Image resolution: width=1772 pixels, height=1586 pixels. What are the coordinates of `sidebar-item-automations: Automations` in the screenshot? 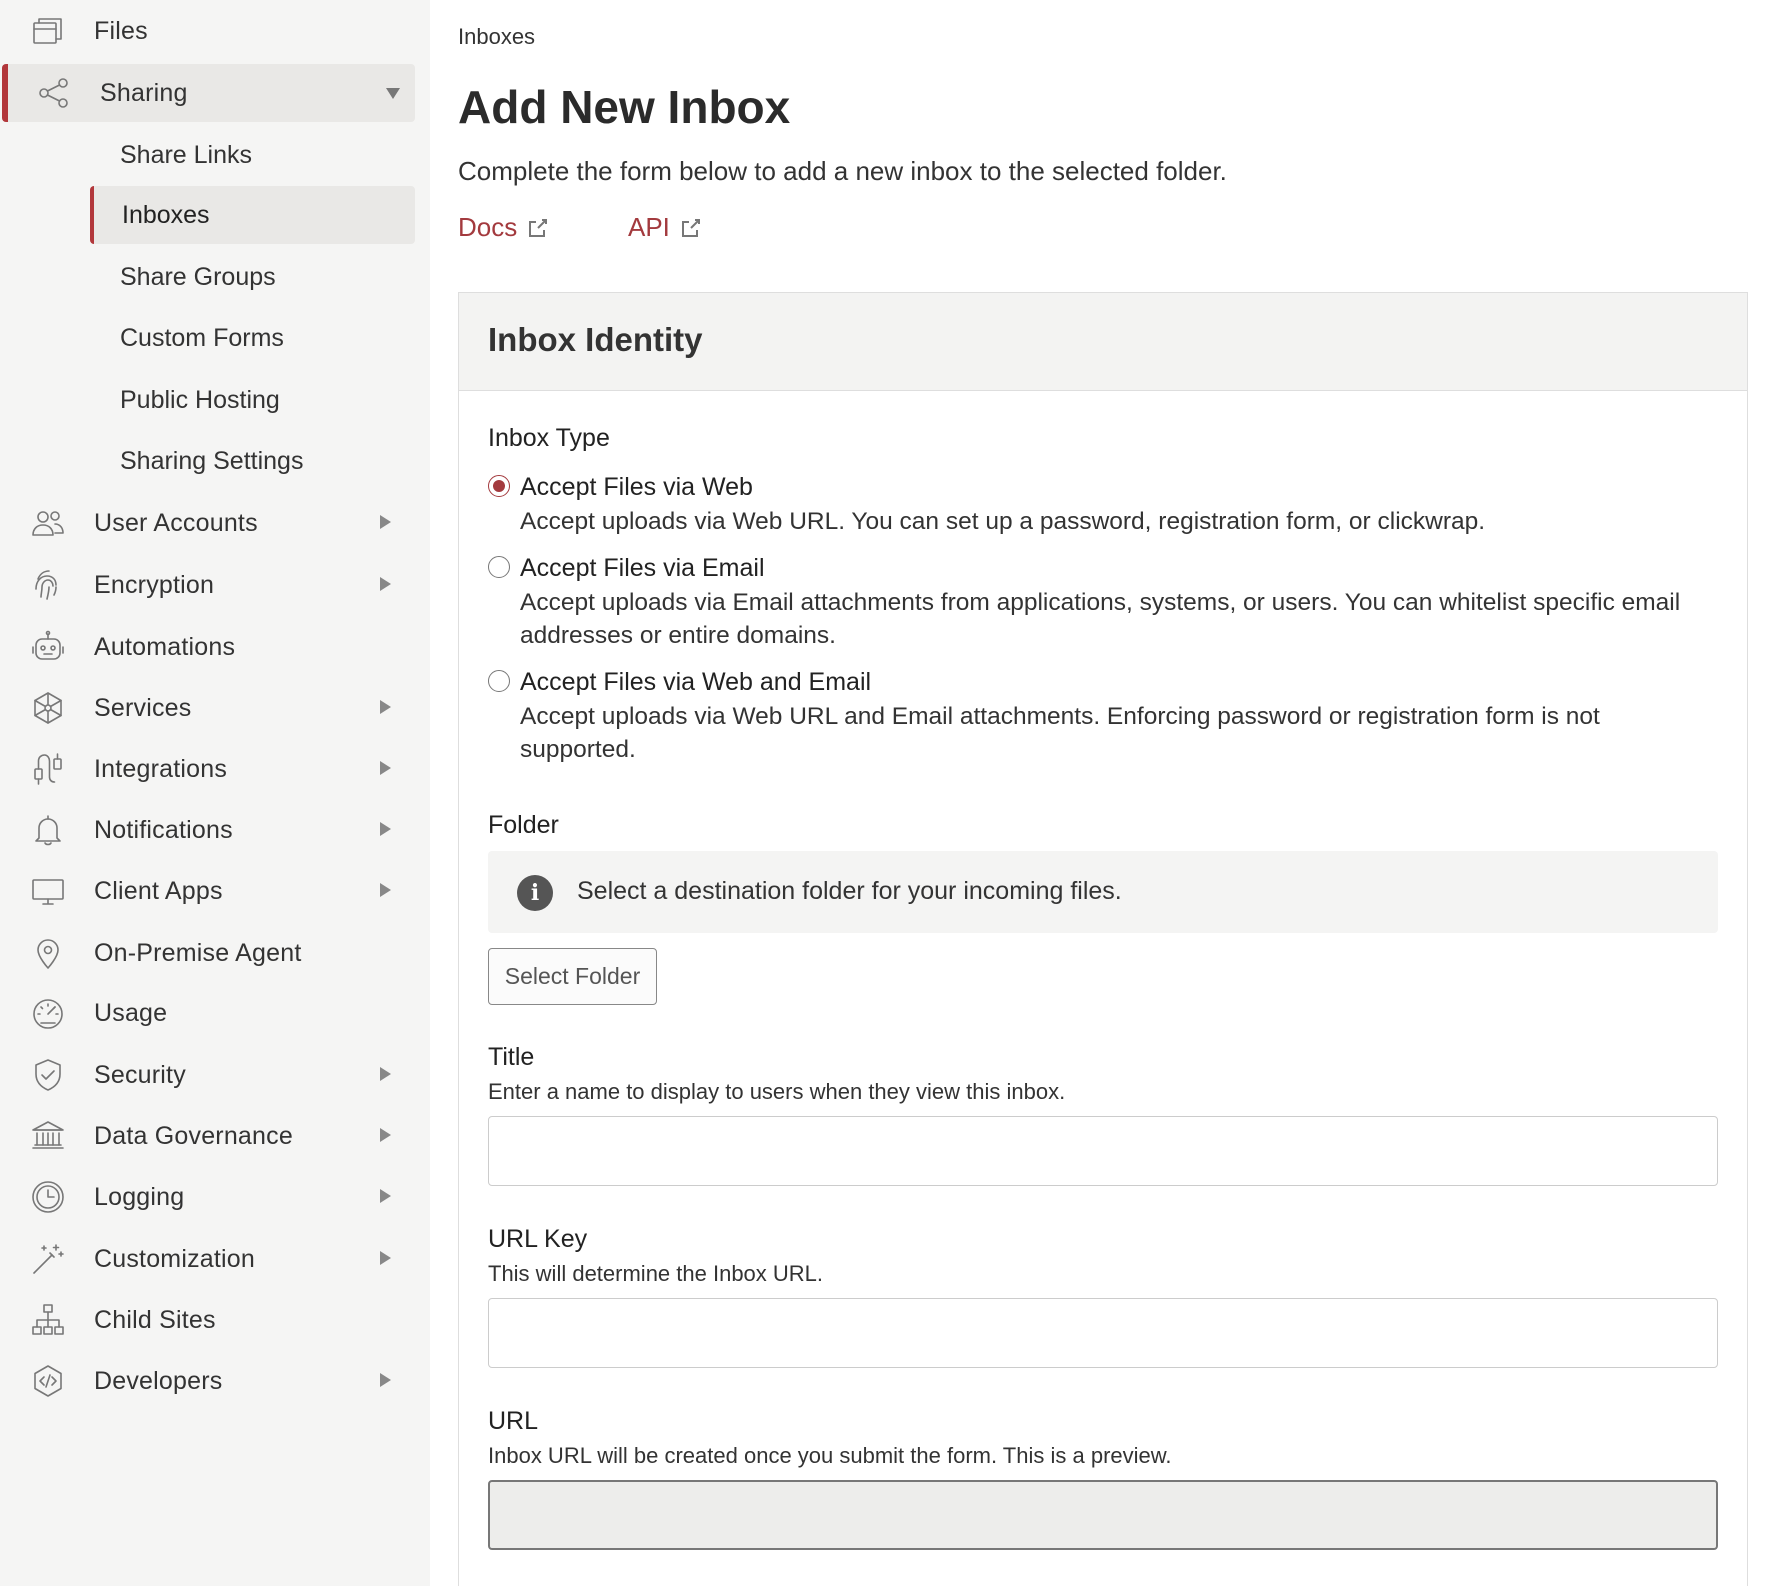 It's located at (215, 647).